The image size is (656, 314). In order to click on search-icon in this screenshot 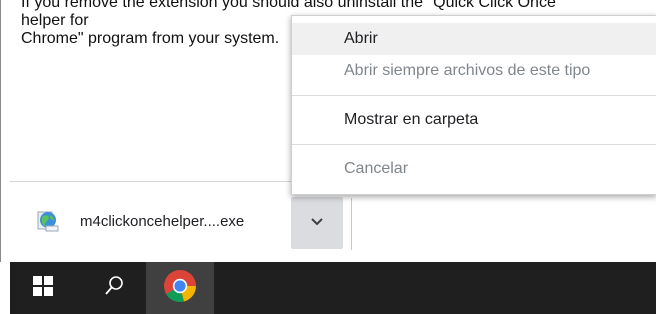, I will do `click(114, 288)`.